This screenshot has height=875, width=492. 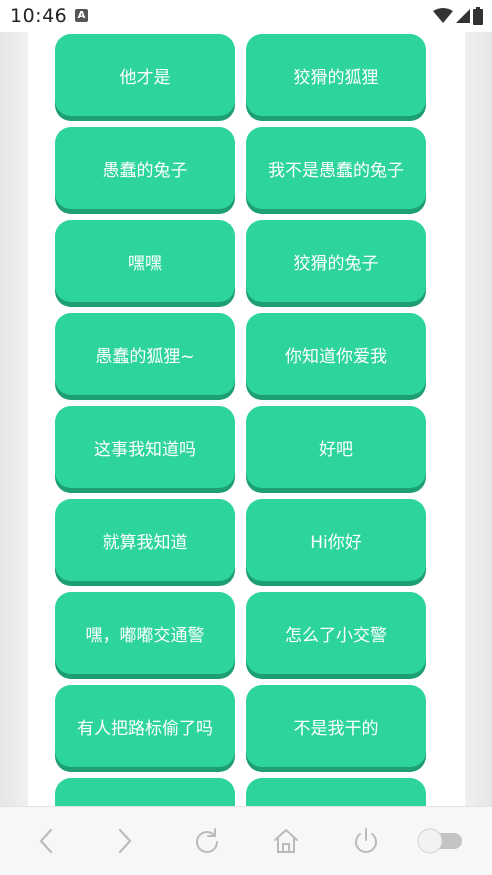 What do you see at coordinates (145, 354) in the screenshot?
I see `phrase-button-7: 愚蠢的狐狸~` at bounding box center [145, 354].